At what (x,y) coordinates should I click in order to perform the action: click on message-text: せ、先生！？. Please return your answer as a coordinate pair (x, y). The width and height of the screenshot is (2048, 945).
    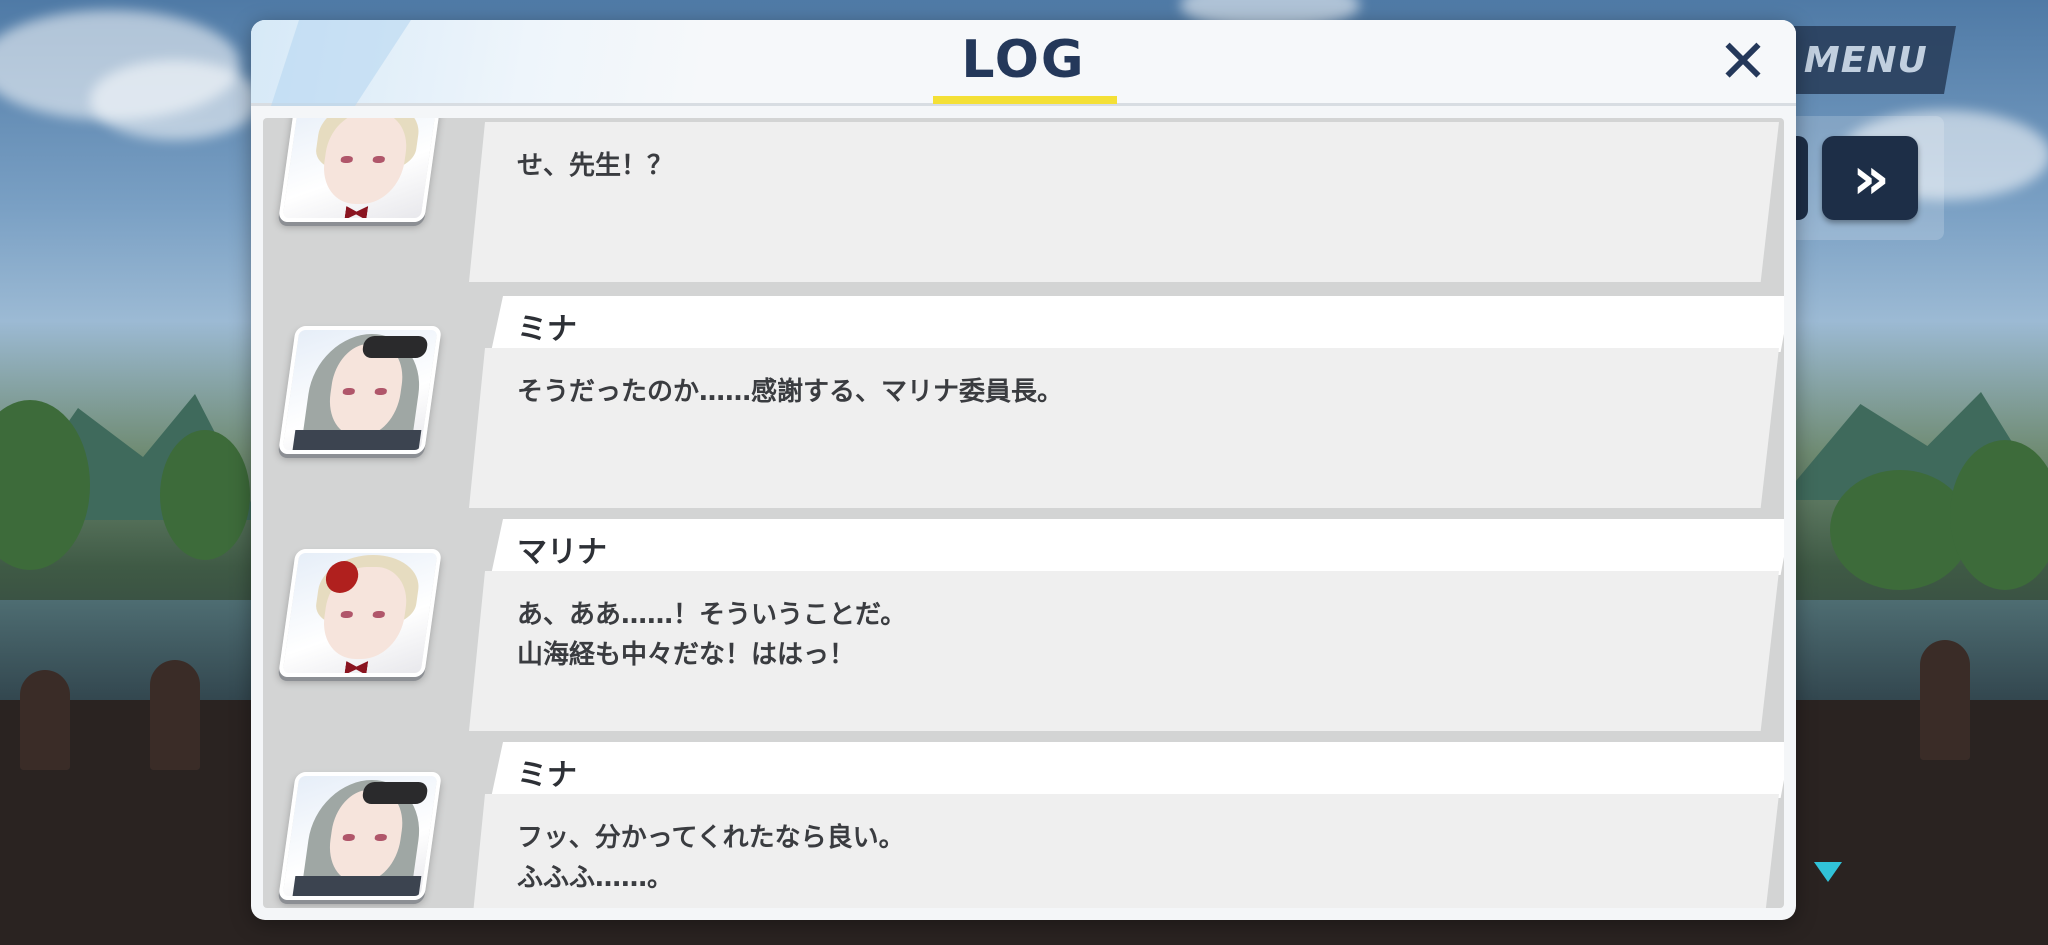
    Looking at the image, I should click on (595, 166).